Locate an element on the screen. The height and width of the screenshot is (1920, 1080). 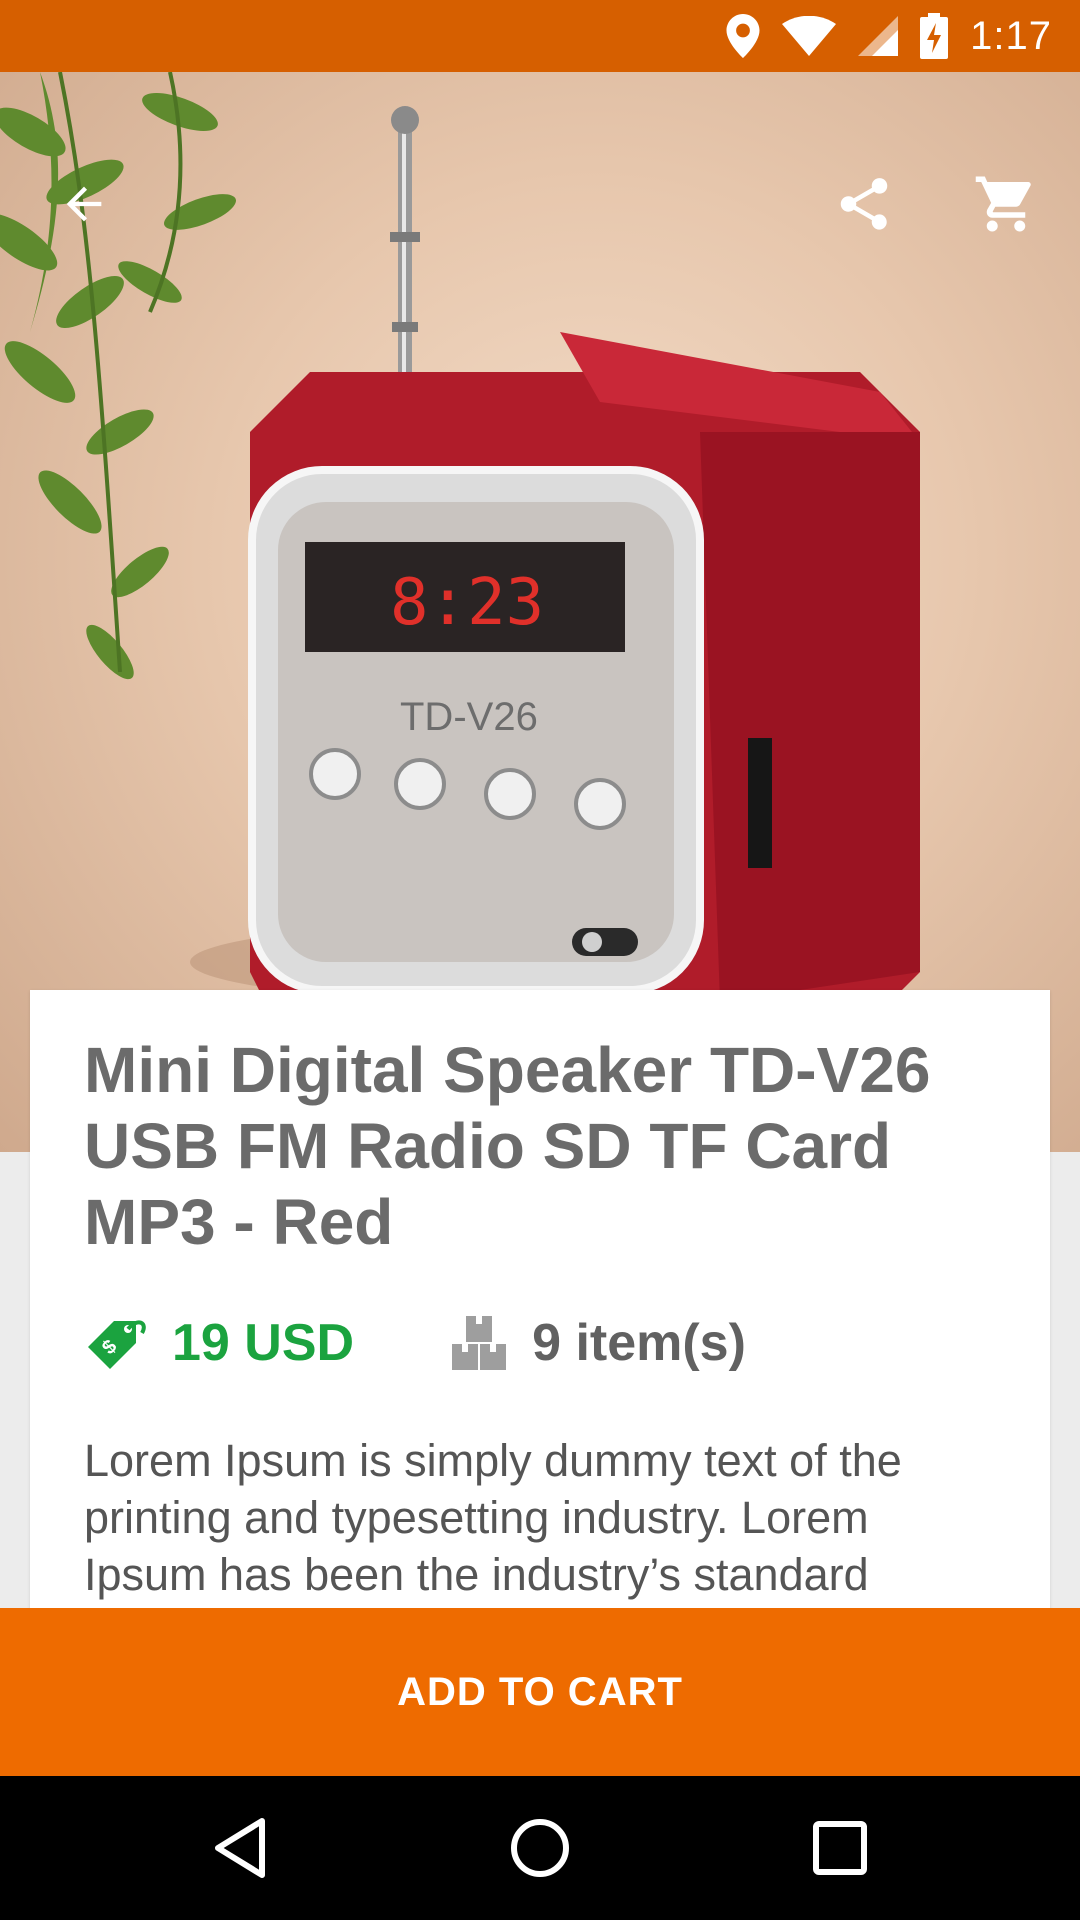
svg-text: TD-V26 is located at coordinates (469, 717).